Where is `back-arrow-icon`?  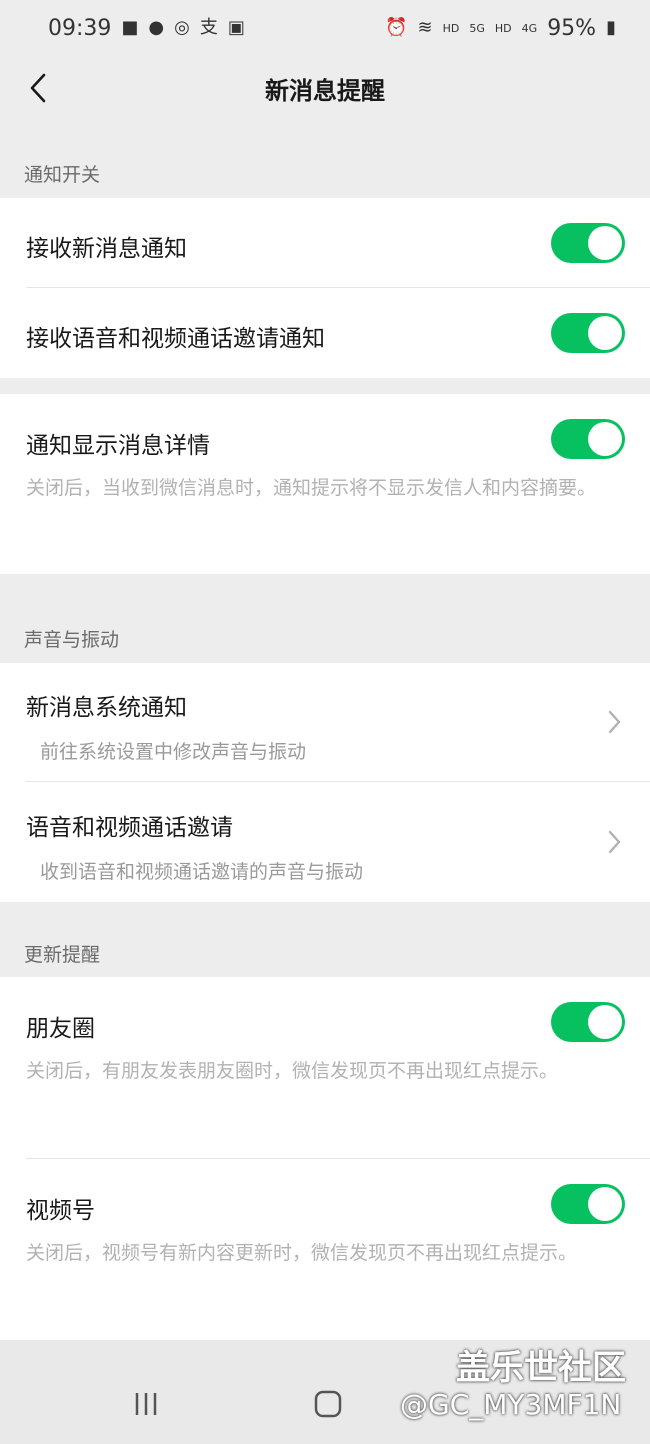 back-arrow-icon is located at coordinates (38, 88).